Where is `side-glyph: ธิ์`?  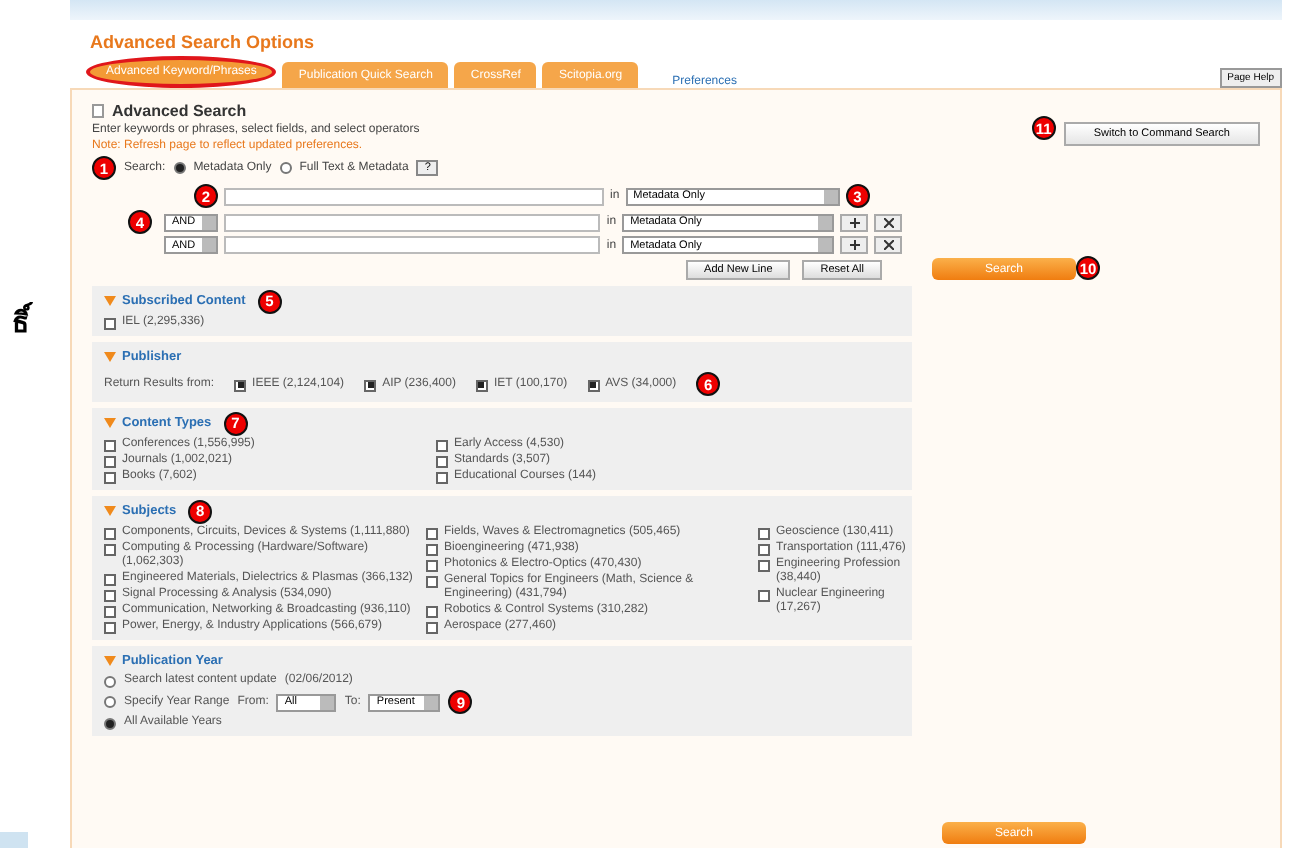
side-glyph: ธิ์ is located at coordinates (21, 322).